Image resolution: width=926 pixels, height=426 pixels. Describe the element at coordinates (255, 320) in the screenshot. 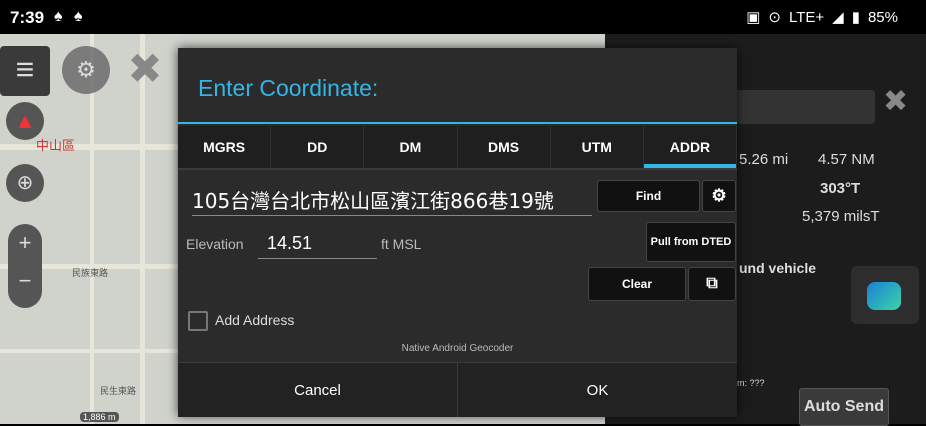

I see `add-address-label: Add Address` at that location.